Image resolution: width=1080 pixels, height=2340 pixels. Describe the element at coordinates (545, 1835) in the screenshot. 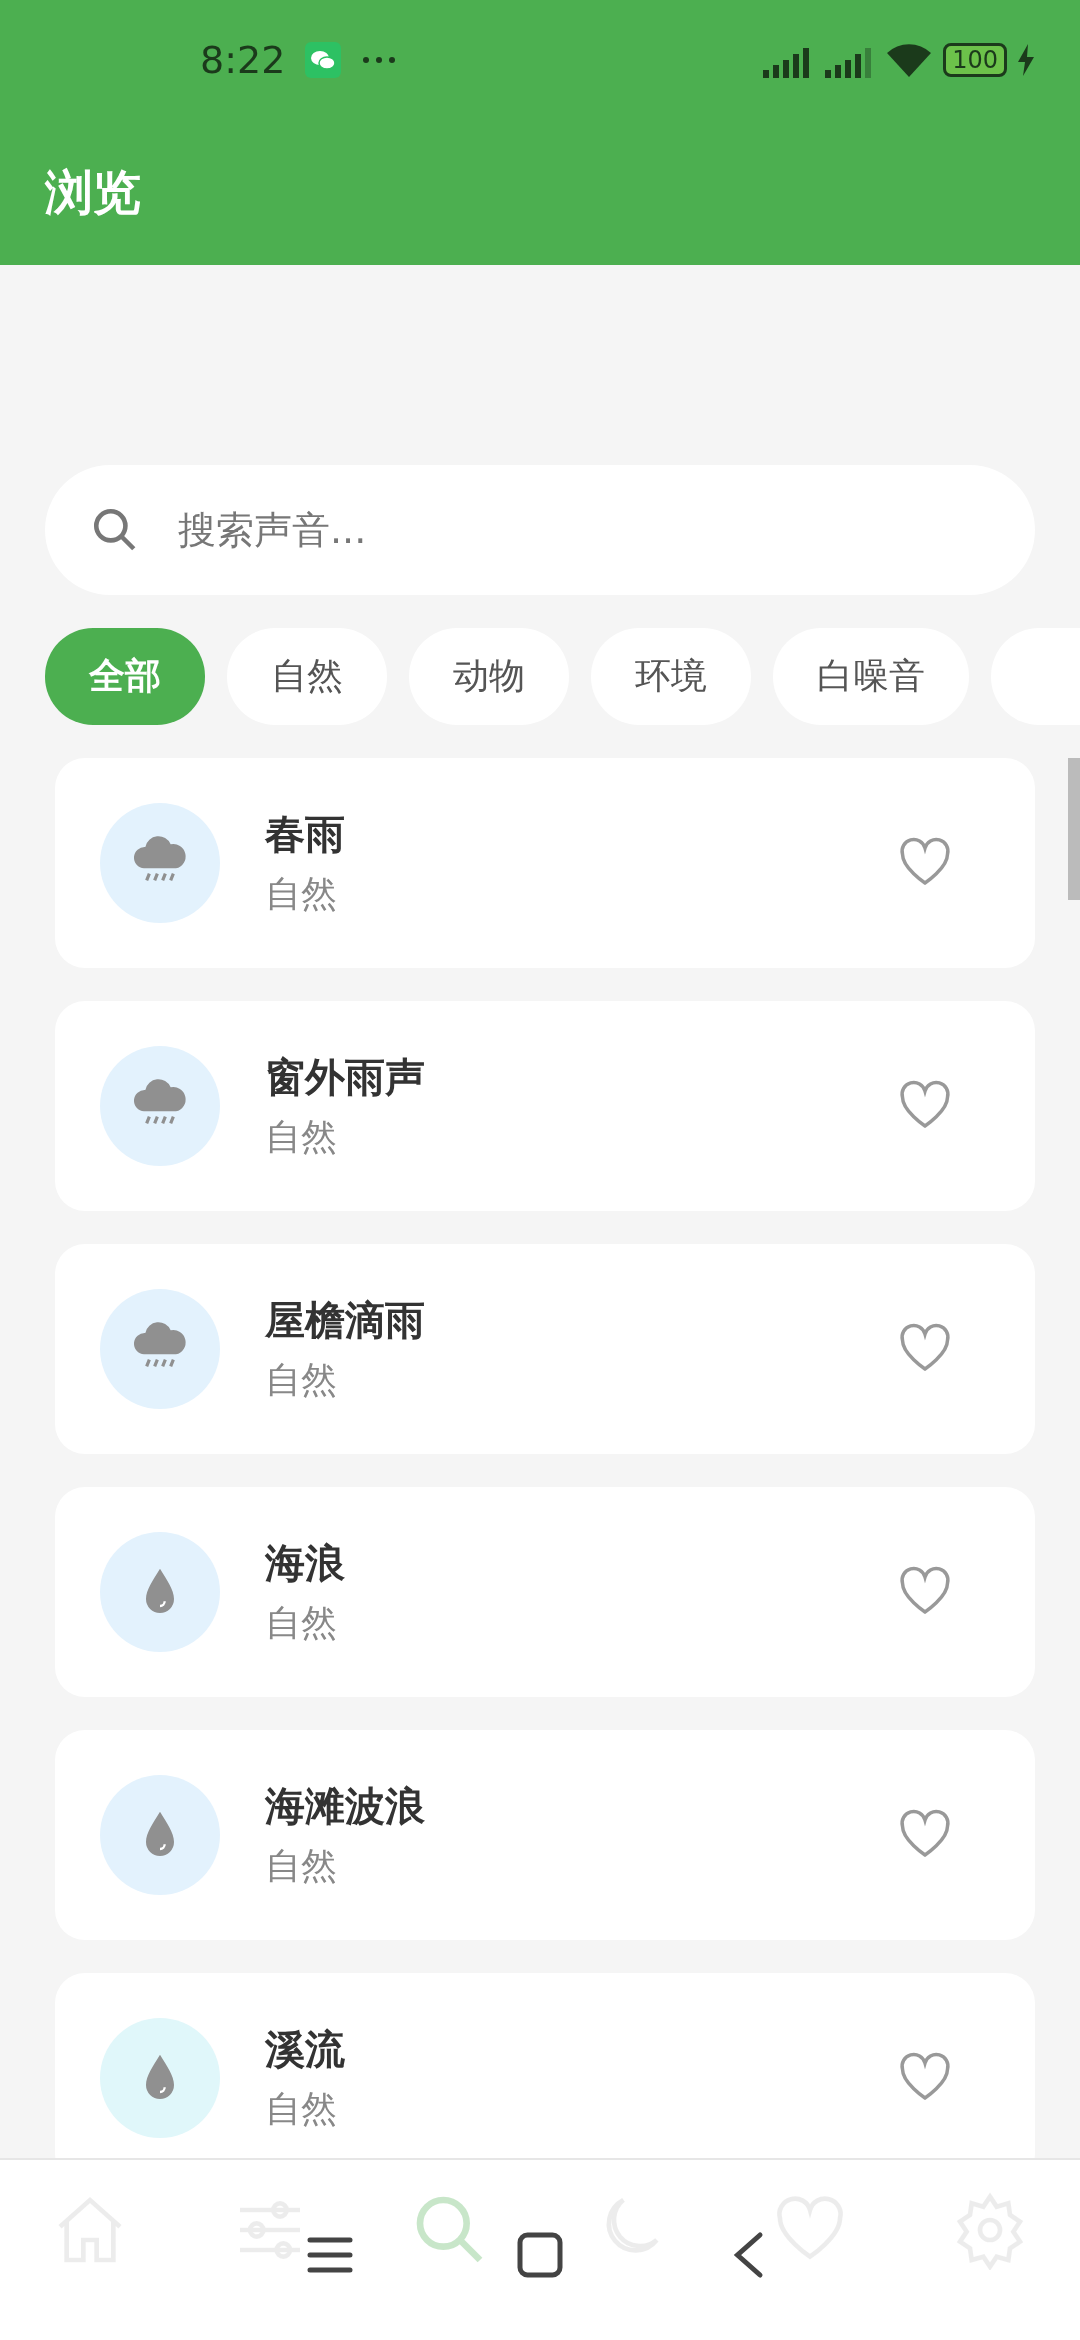

I see `sound-card: 海滩波浪 自然` at that location.